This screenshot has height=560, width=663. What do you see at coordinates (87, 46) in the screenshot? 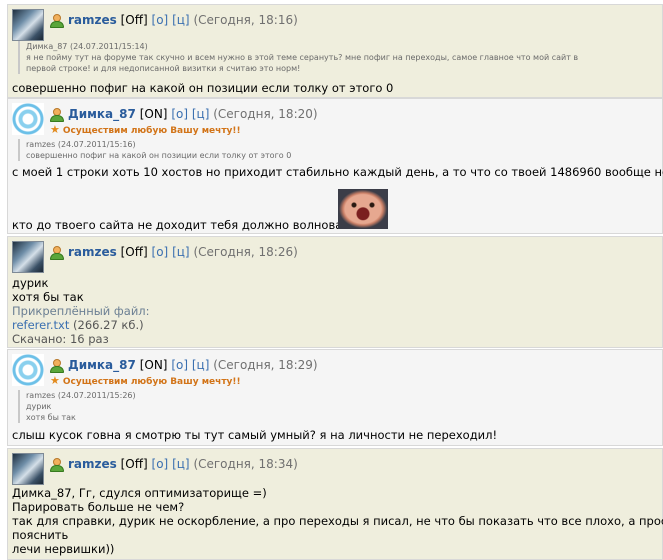
I see `quote-line: Димка_87 (24.07.2011/15:14)` at bounding box center [87, 46].